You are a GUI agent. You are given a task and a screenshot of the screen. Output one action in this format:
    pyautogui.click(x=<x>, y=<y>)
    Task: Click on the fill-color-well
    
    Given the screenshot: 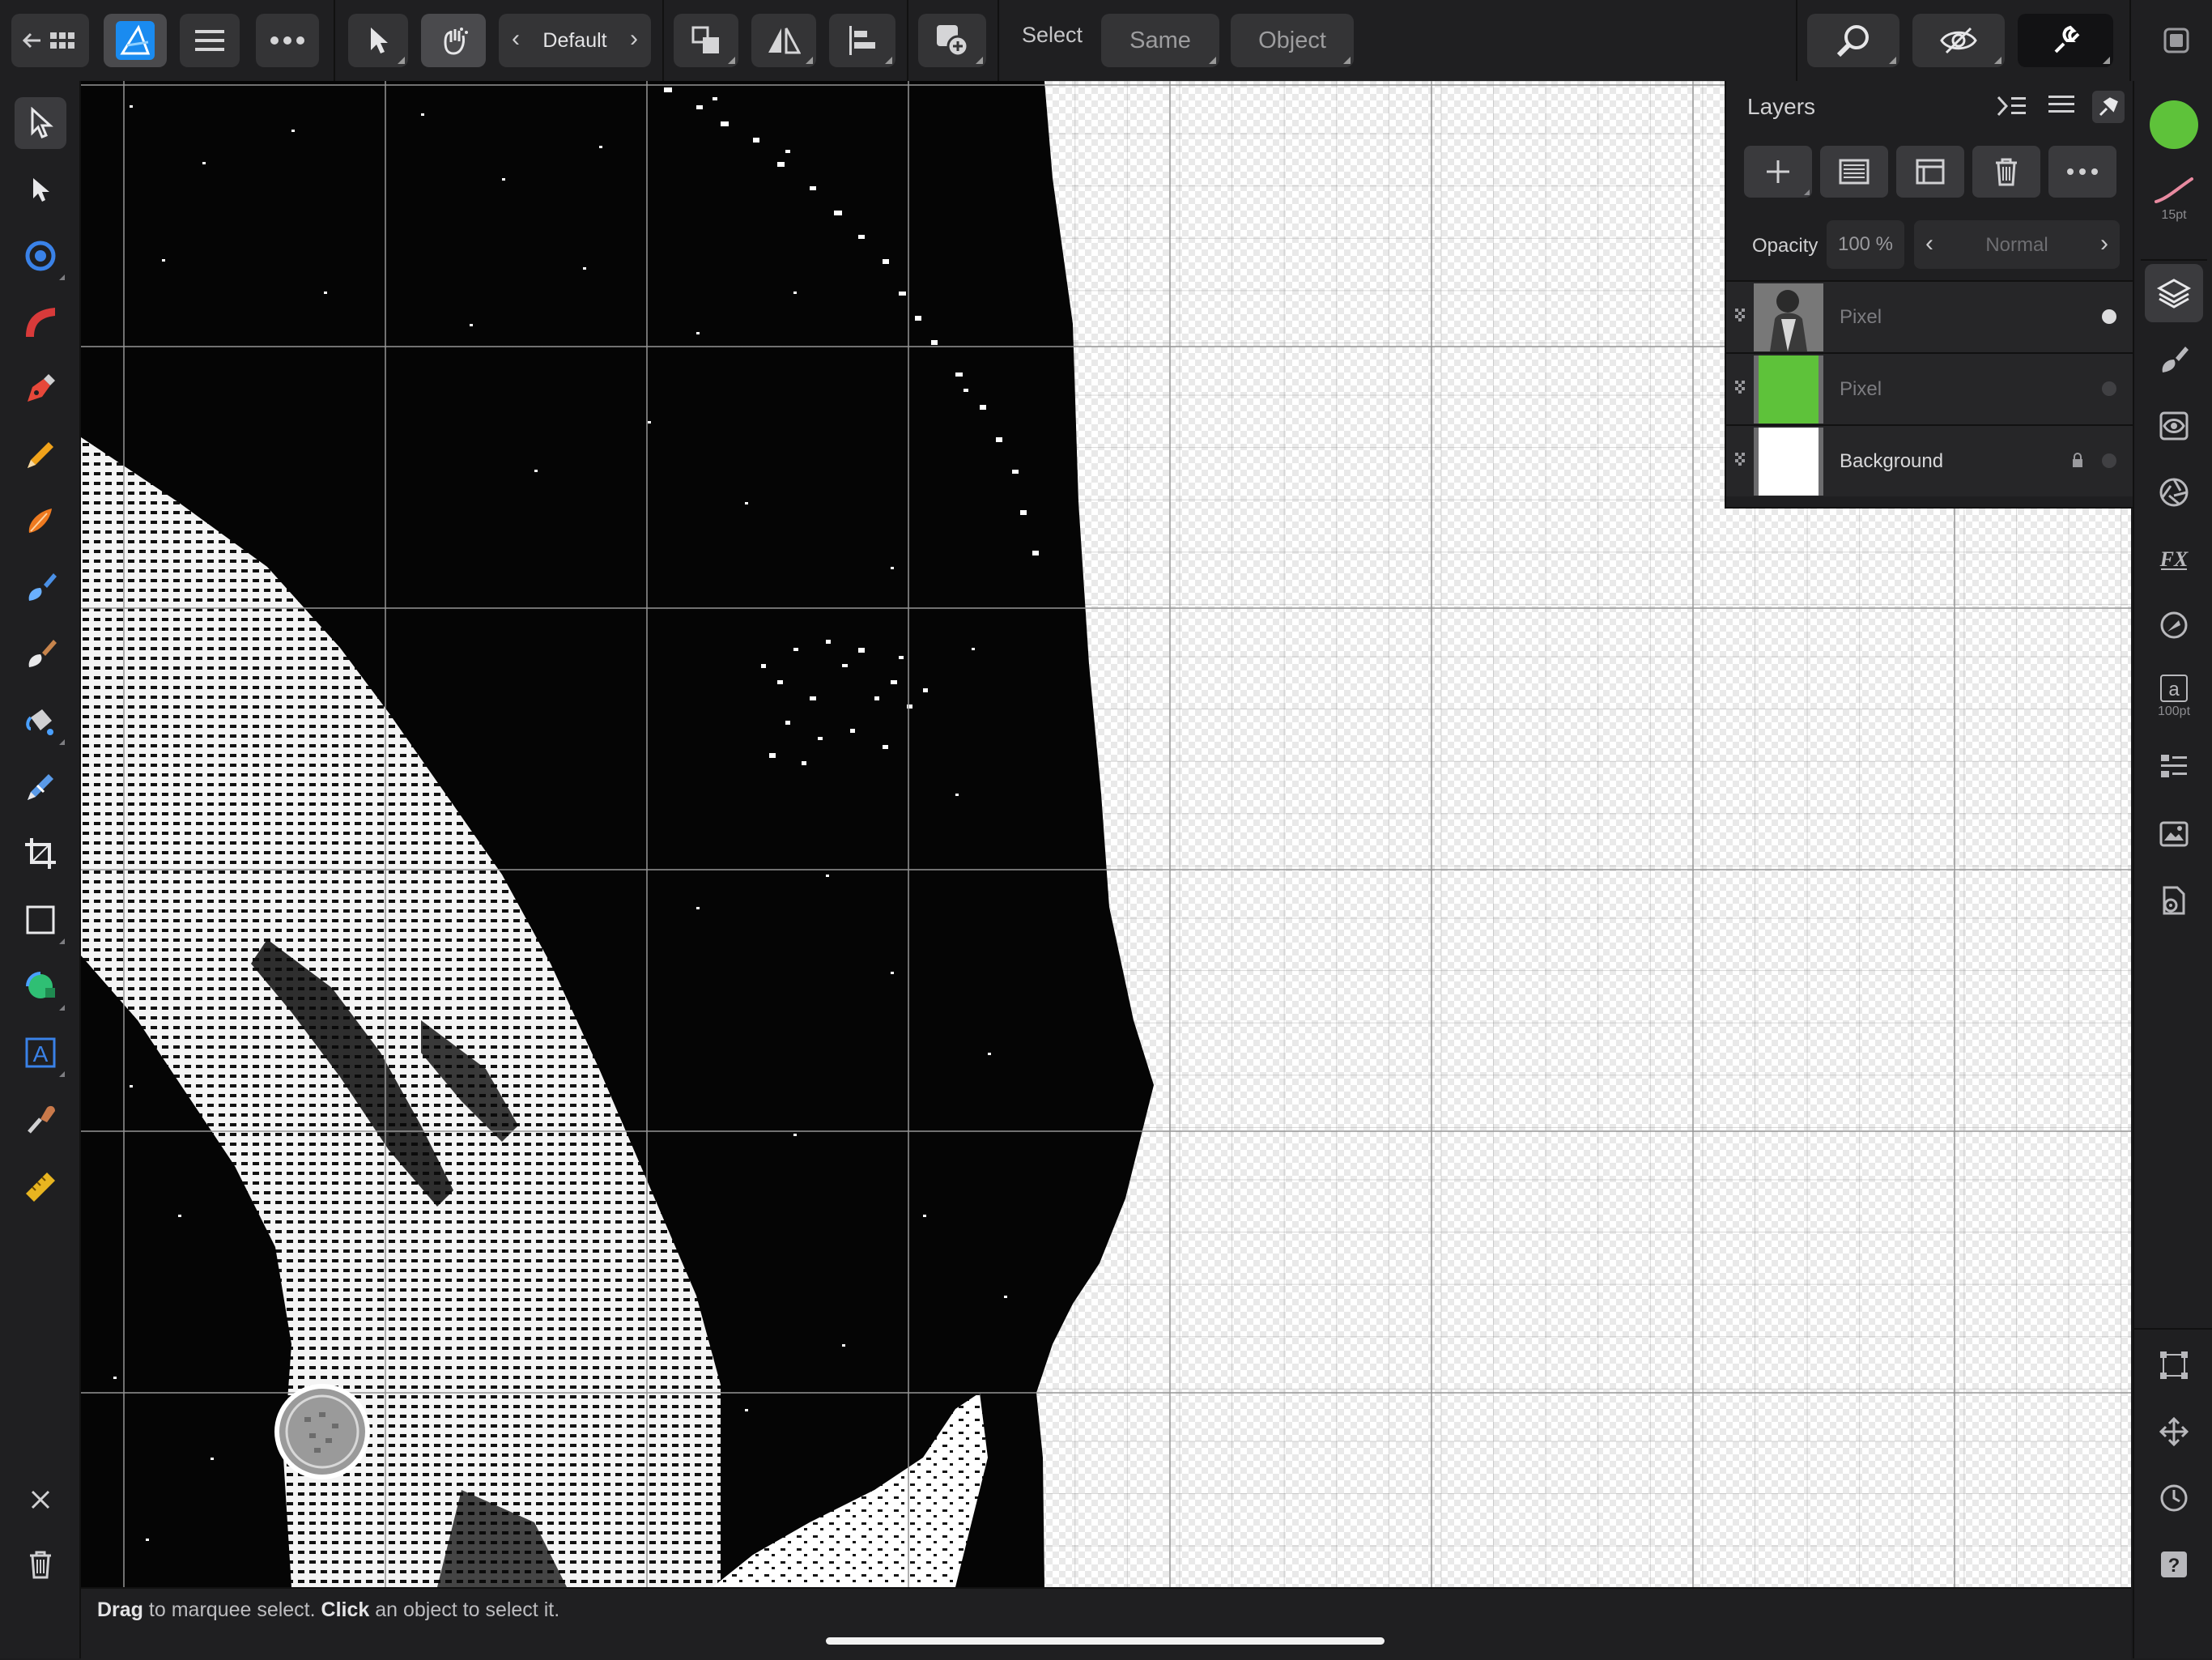 What is the action you would take?
    pyautogui.click(x=2174, y=125)
    